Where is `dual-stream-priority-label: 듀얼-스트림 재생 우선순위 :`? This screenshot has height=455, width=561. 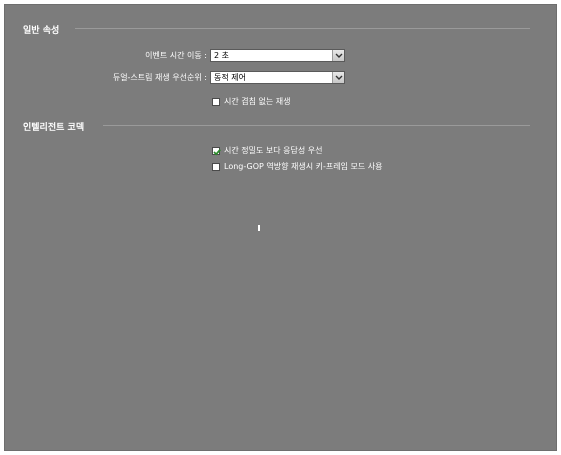
dual-stream-priority-label: 듀얼-스트림 재생 우선순위 : is located at coordinates (159, 77).